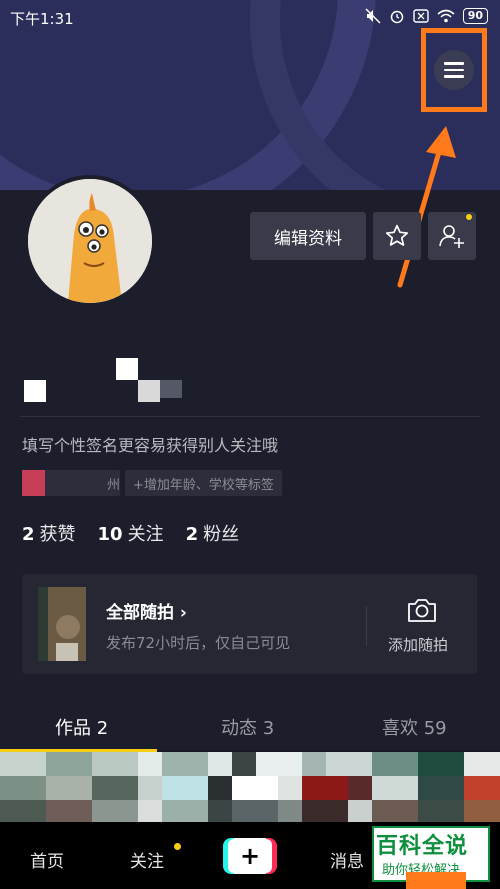 This screenshot has width=500, height=889. What do you see at coordinates (373, 16) in the screenshot?
I see `mute-icon` at bounding box center [373, 16].